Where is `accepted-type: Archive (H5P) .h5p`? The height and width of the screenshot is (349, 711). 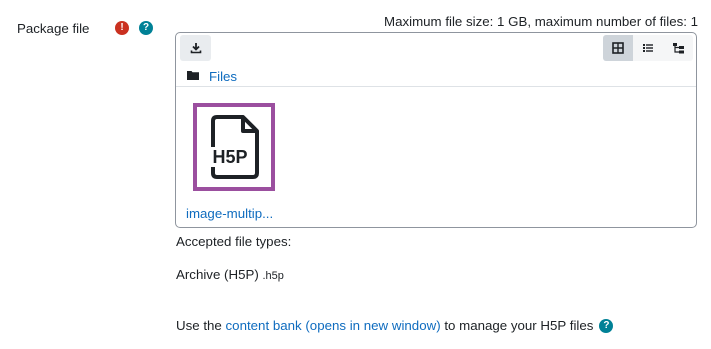
accepted-type: Archive (H5P) .h5p is located at coordinates (230, 274).